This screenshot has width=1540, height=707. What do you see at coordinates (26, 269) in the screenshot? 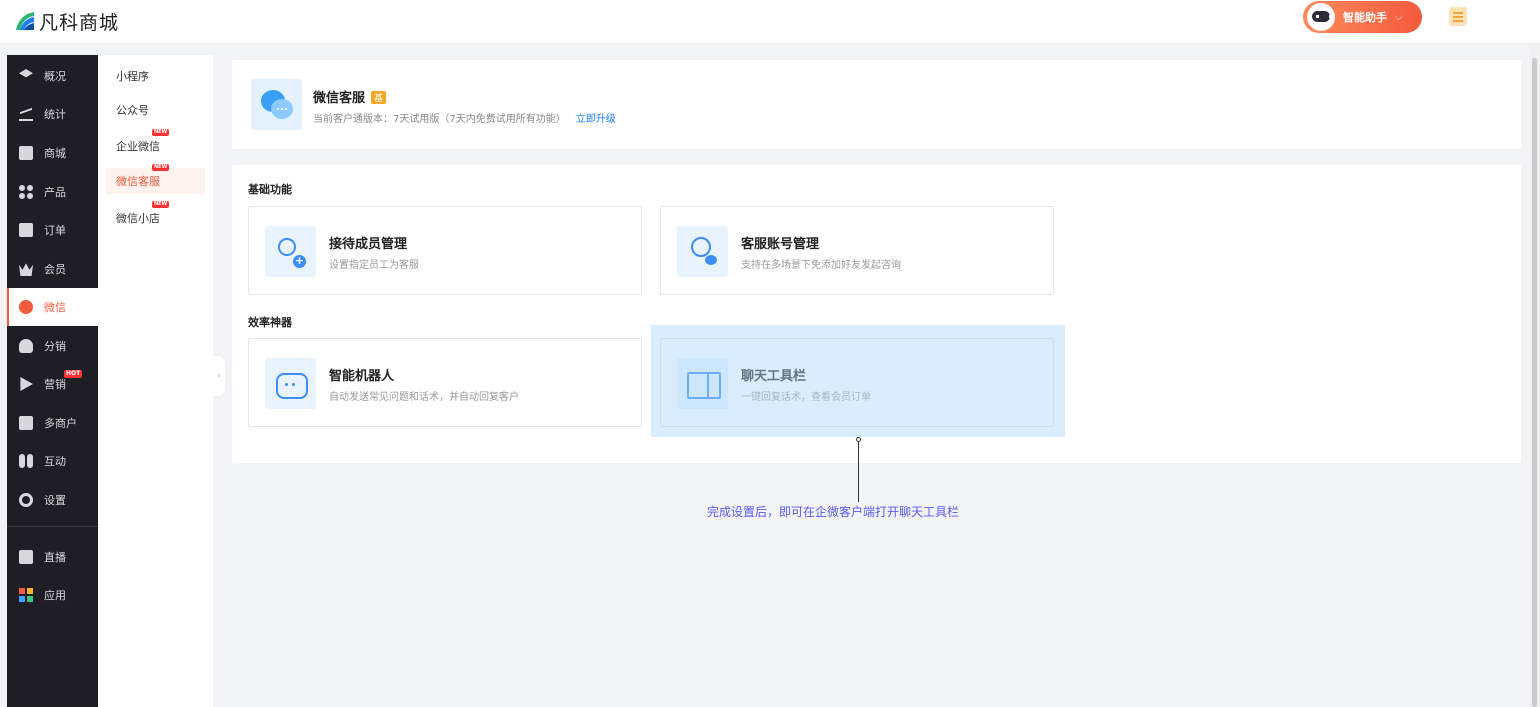
I see `crown-icon` at bounding box center [26, 269].